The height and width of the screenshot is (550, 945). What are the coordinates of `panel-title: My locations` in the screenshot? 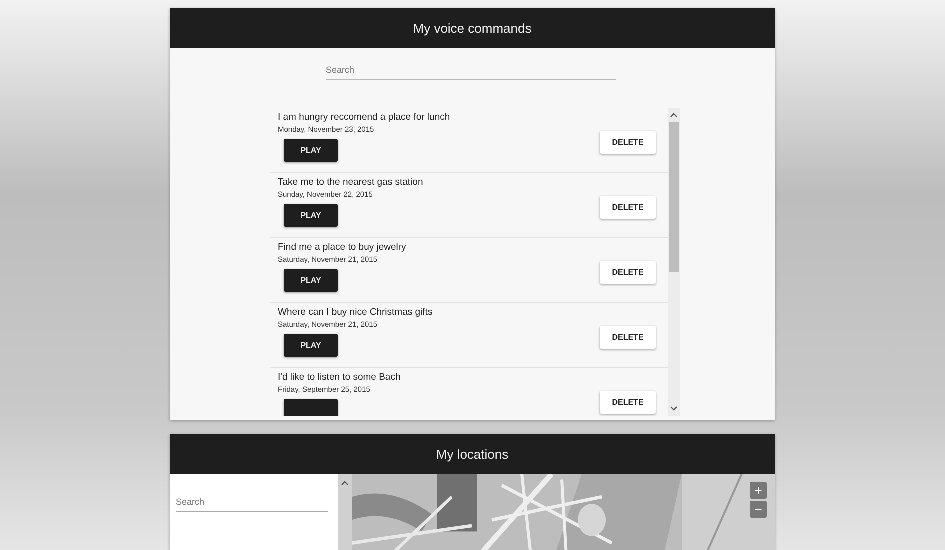 It's located at (472, 454).